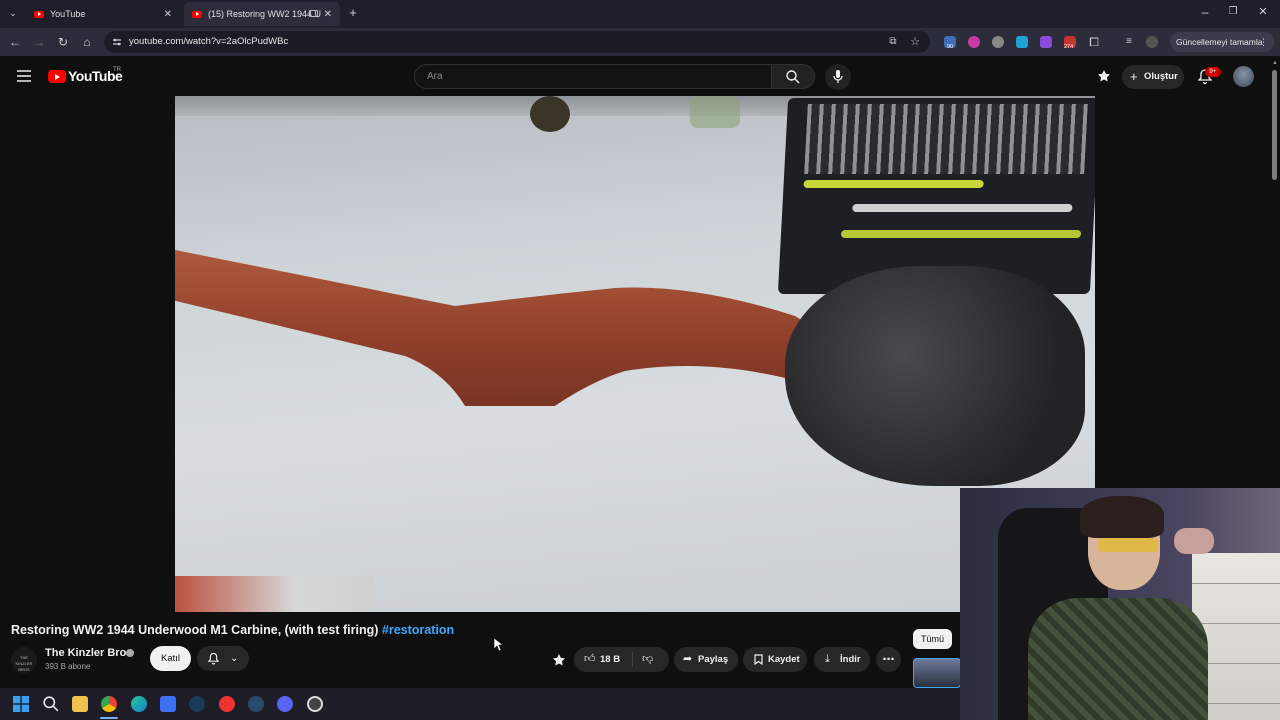 The width and height of the screenshot is (1280, 720). I want to click on bookmark-star-icon: ☆, so click(915, 42).